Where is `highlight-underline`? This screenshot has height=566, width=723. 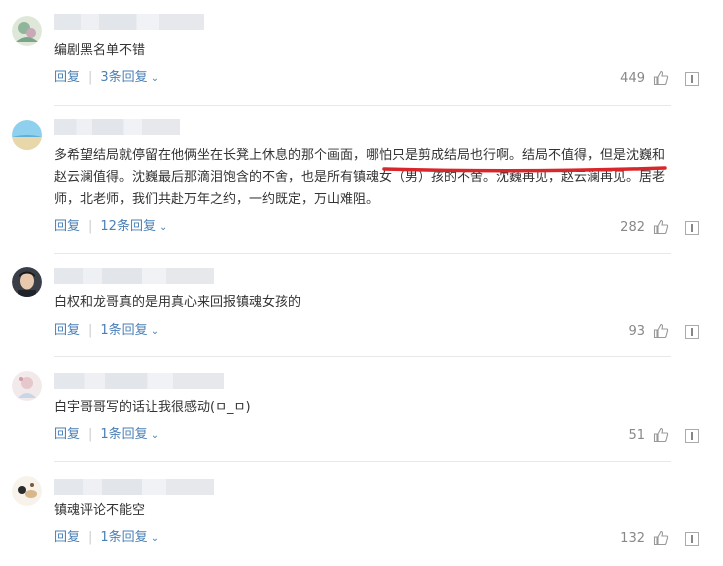
highlight-underline is located at coordinates (524, 169).